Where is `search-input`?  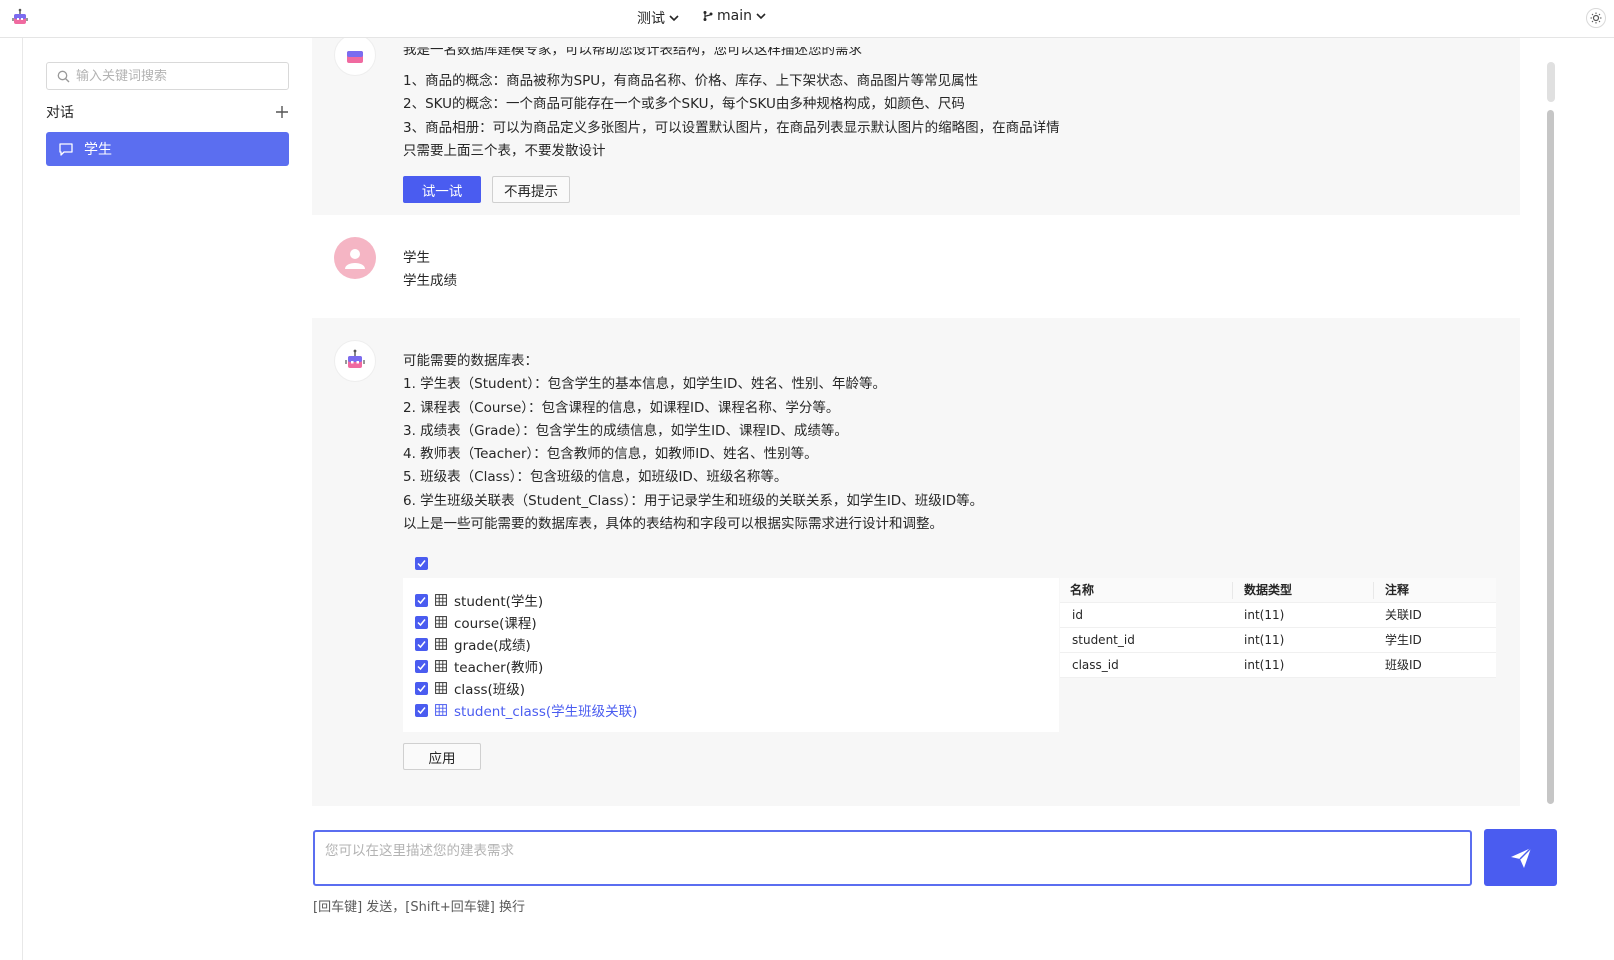 search-input is located at coordinates (176, 76).